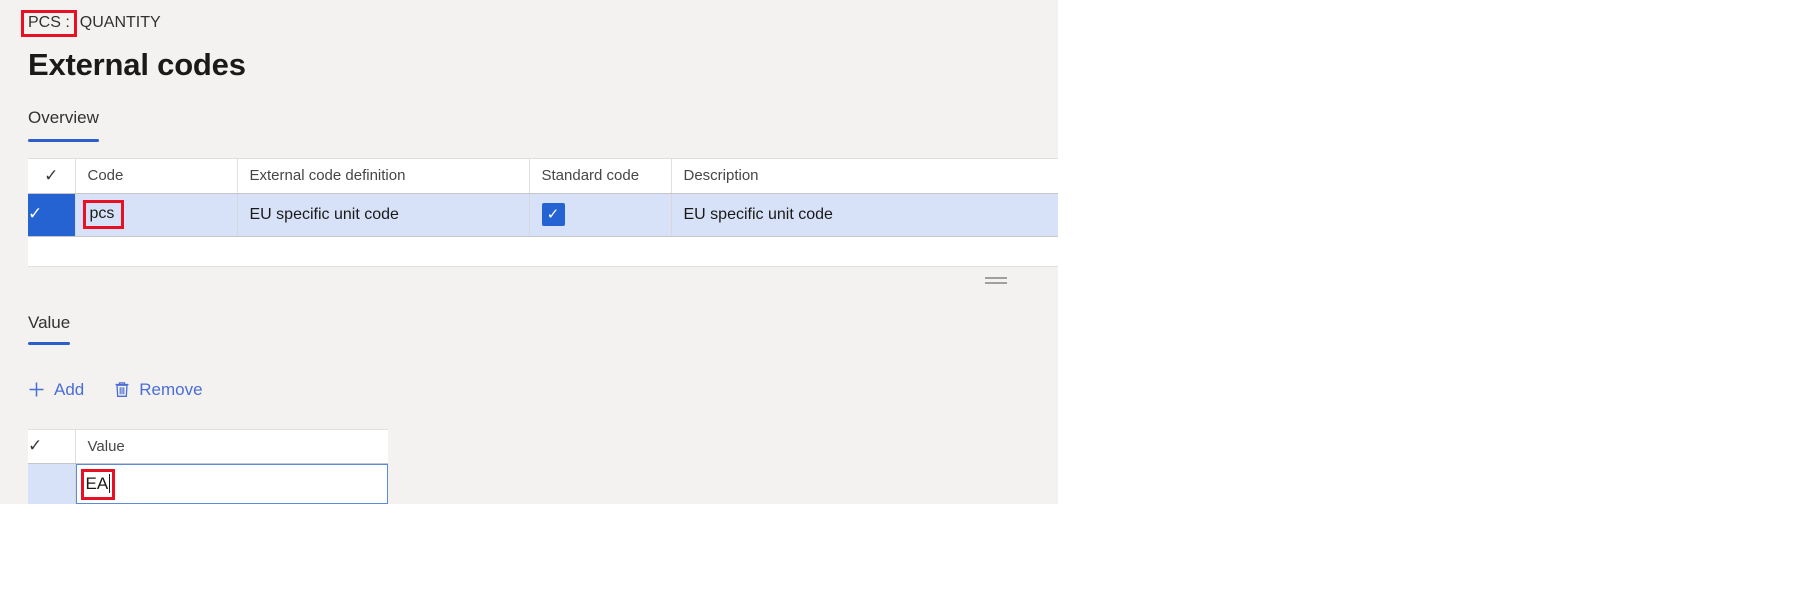 This screenshot has height=596, width=1813. I want to click on list-item: EA, so click(208, 483).